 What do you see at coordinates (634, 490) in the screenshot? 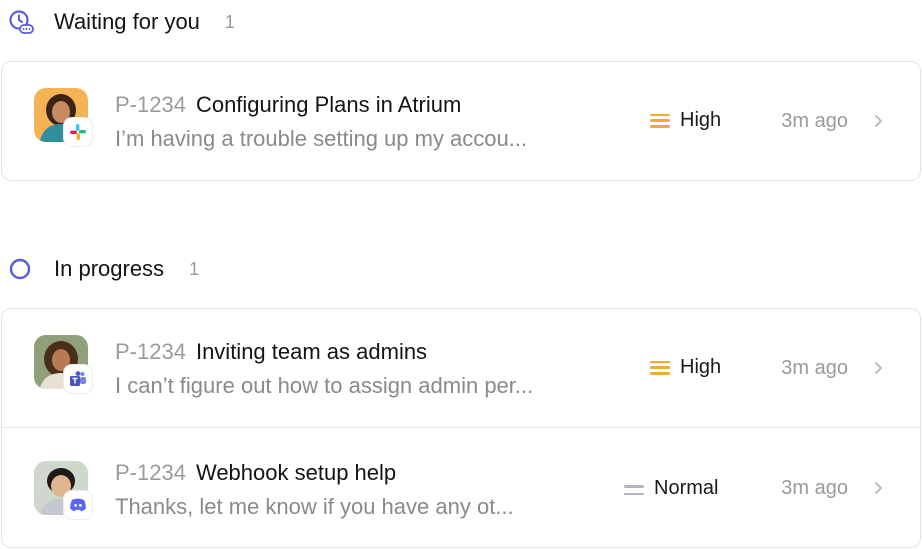
I see `priority-normal-icon` at bounding box center [634, 490].